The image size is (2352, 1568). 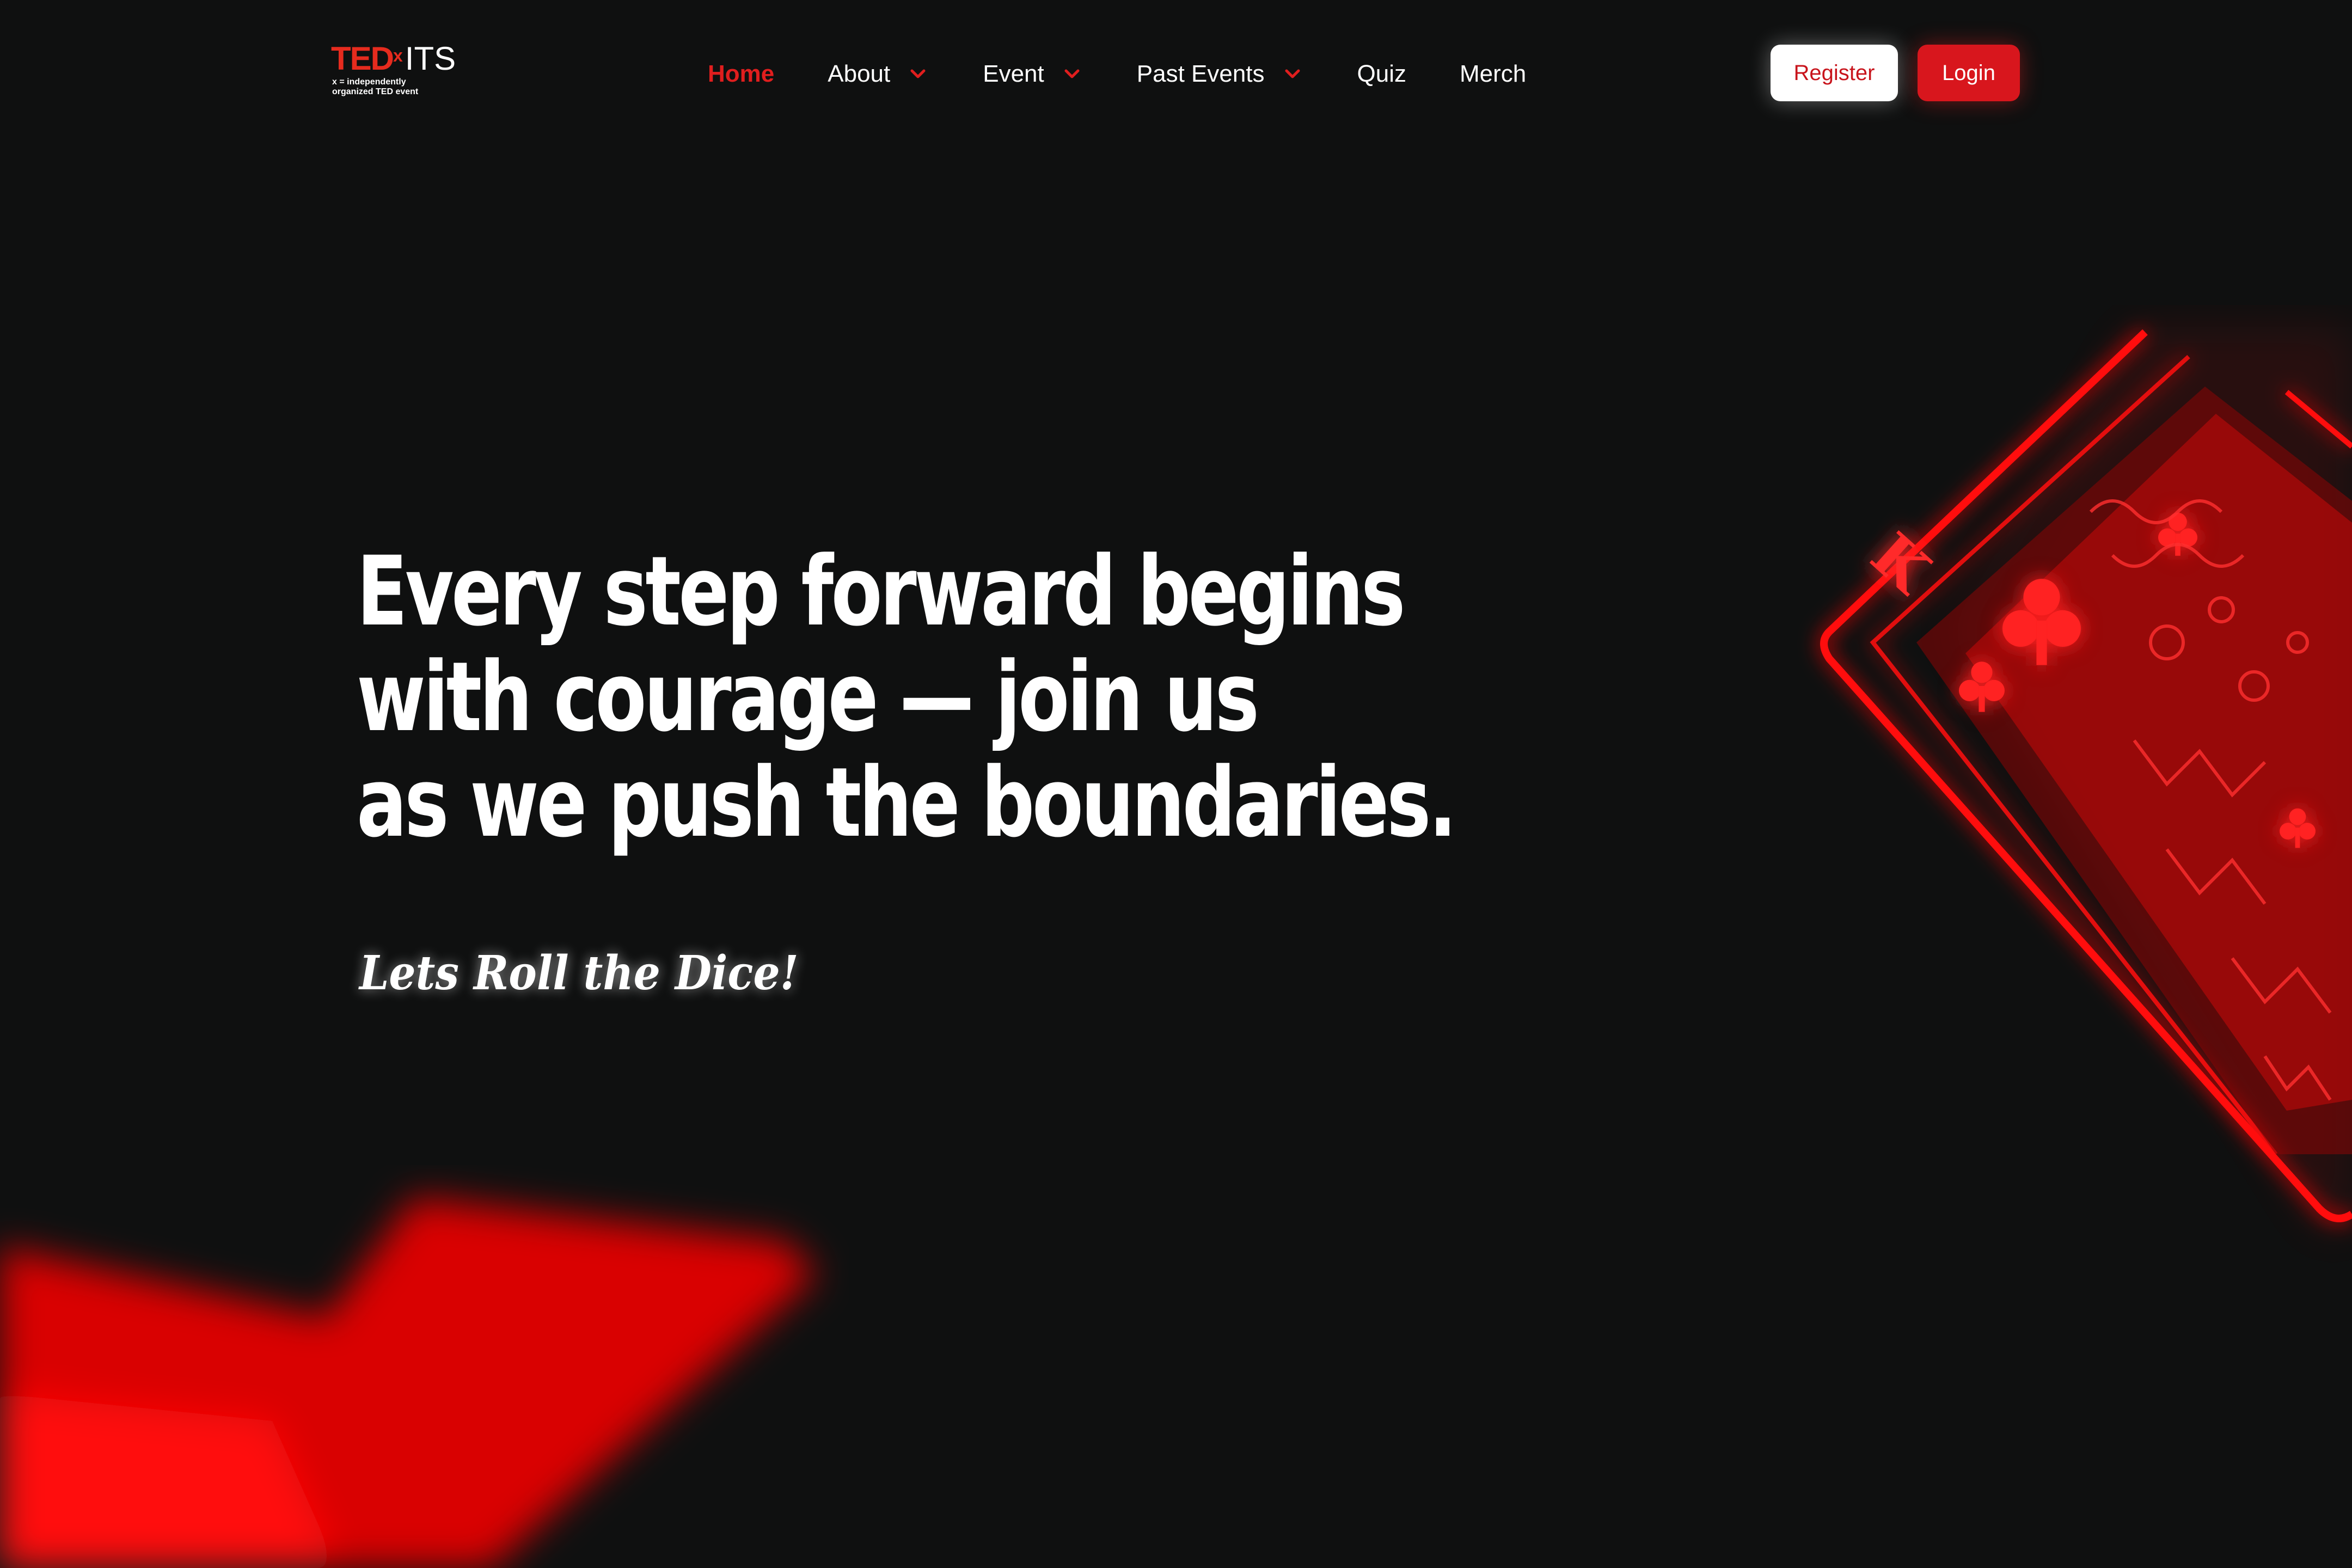 What do you see at coordinates (375, 86) in the screenshot?
I see `logo-subtitle: x = independently organized TED event` at bounding box center [375, 86].